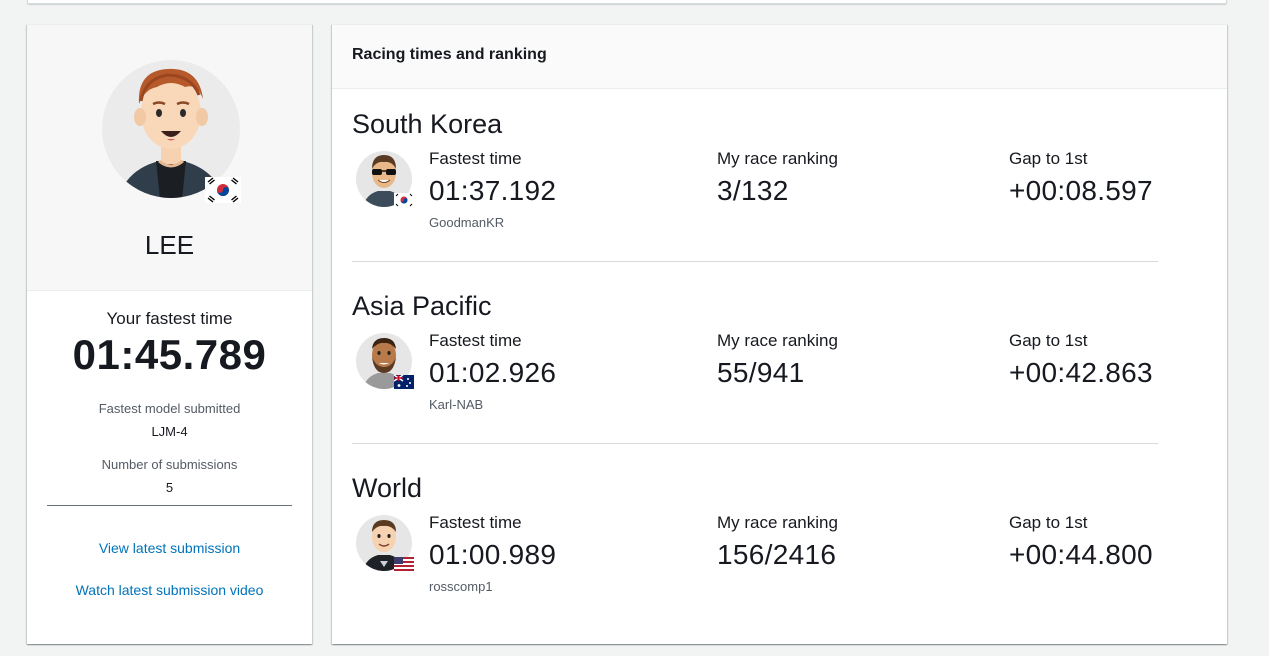 Image resolution: width=1269 pixels, height=656 pixels. Describe the element at coordinates (777, 554) in the screenshot. I see `race-ranking-value: 156/2416` at that location.